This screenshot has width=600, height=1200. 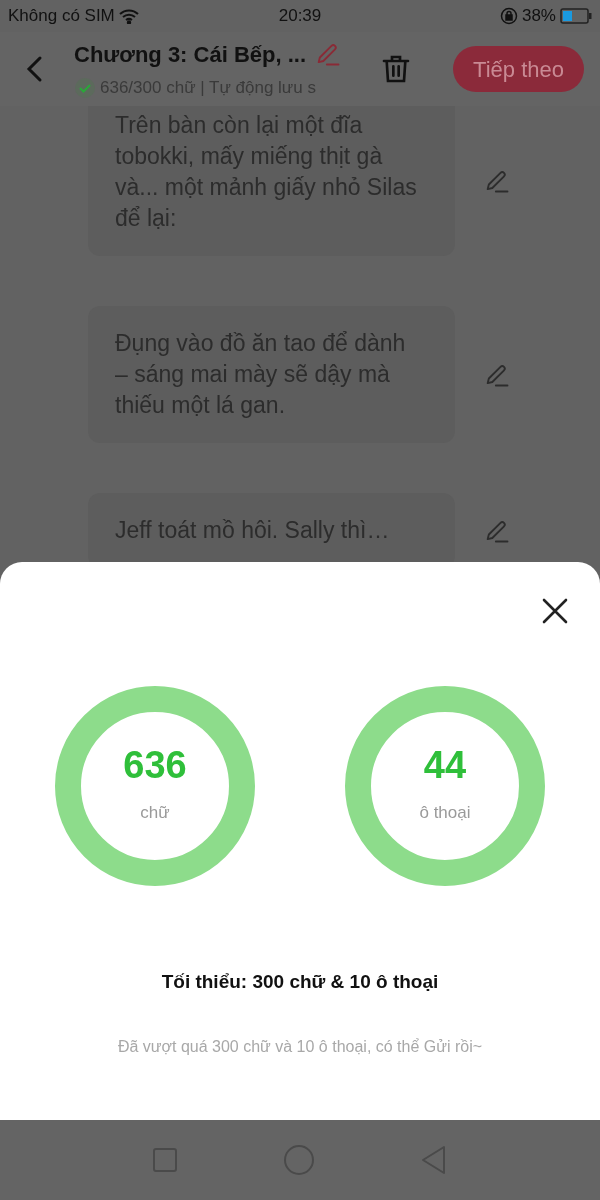 I want to click on close-icon, so click(x=555, y=611).